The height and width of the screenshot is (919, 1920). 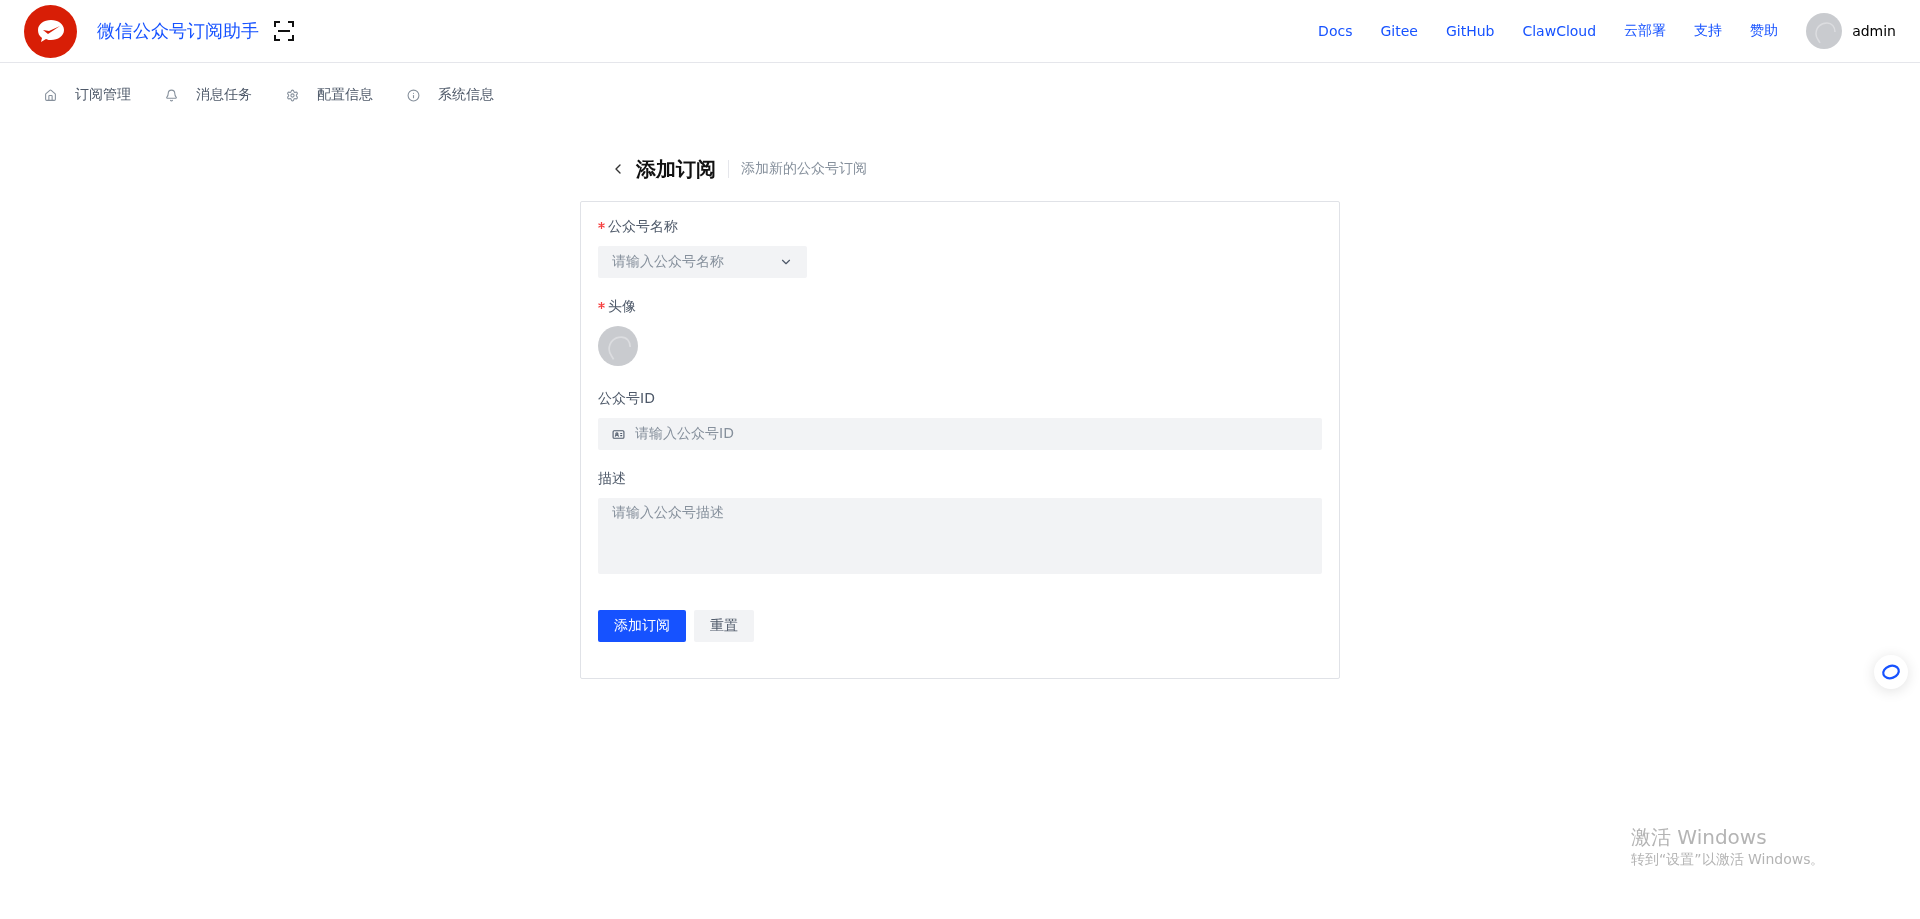 What do you see at coordinates (612, 479) in the screenshot?
I see `field-label: 描述` at bounding box center [612, 479].